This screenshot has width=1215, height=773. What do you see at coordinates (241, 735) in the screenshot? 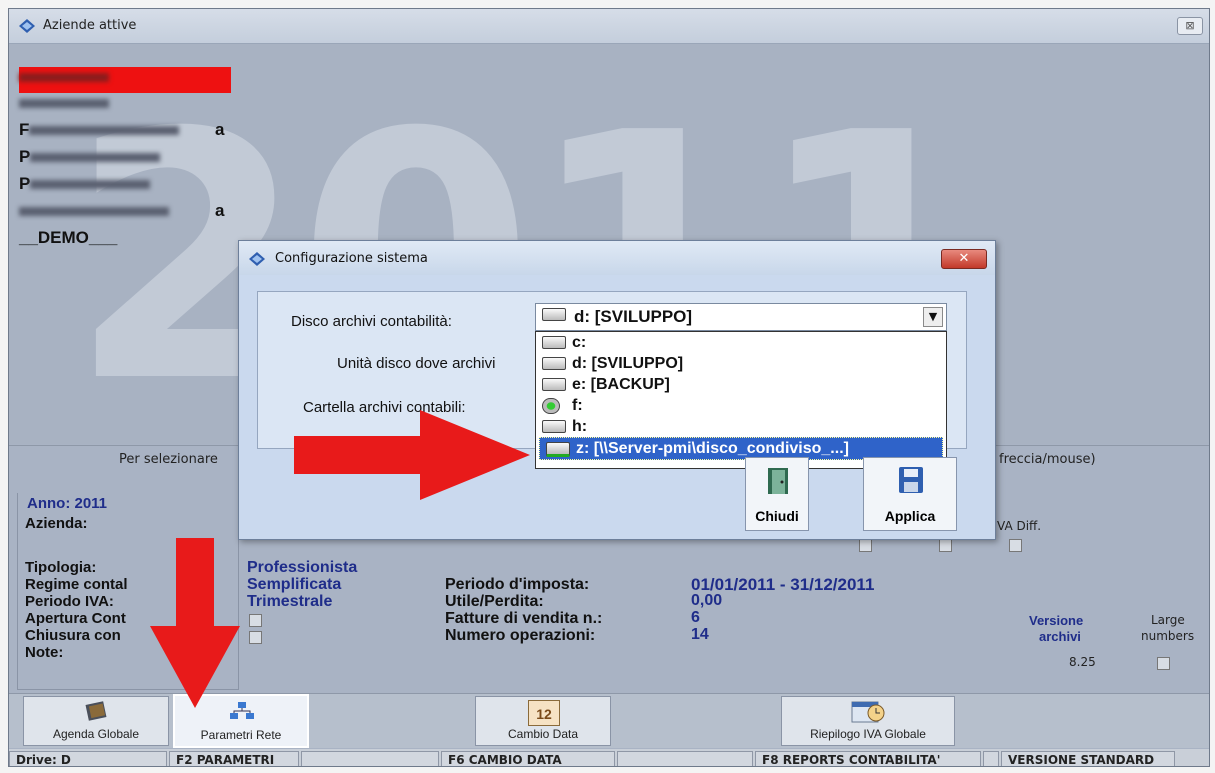
I see `parametri-rete-label: Parametri Rete` at bounding box center [241, 735].